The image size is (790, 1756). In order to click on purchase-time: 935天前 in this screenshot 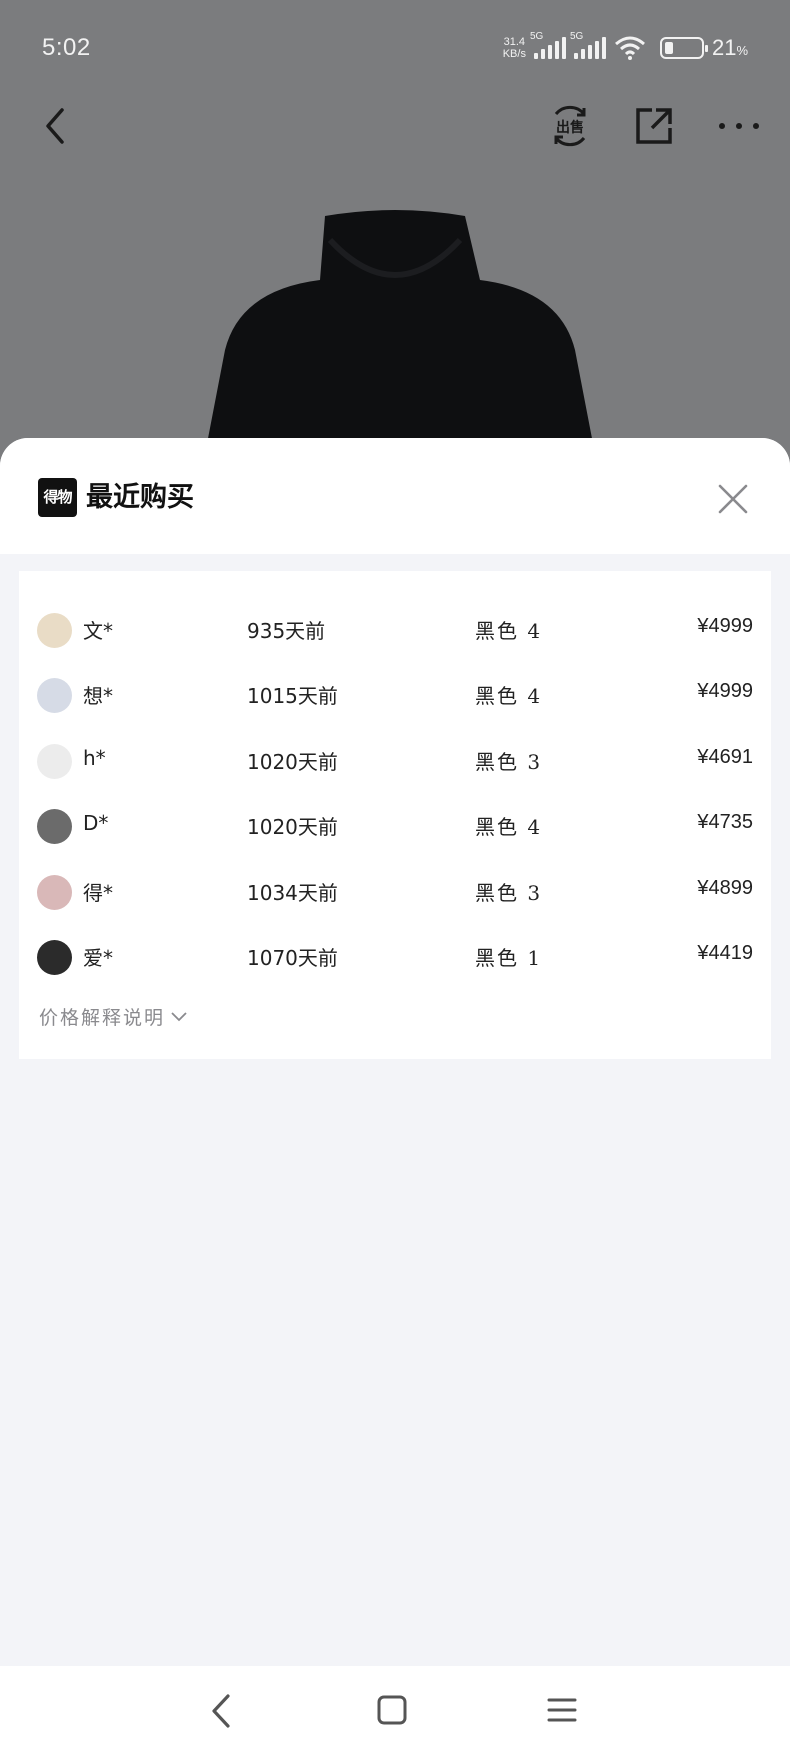, I will do `click(286, 631)`.